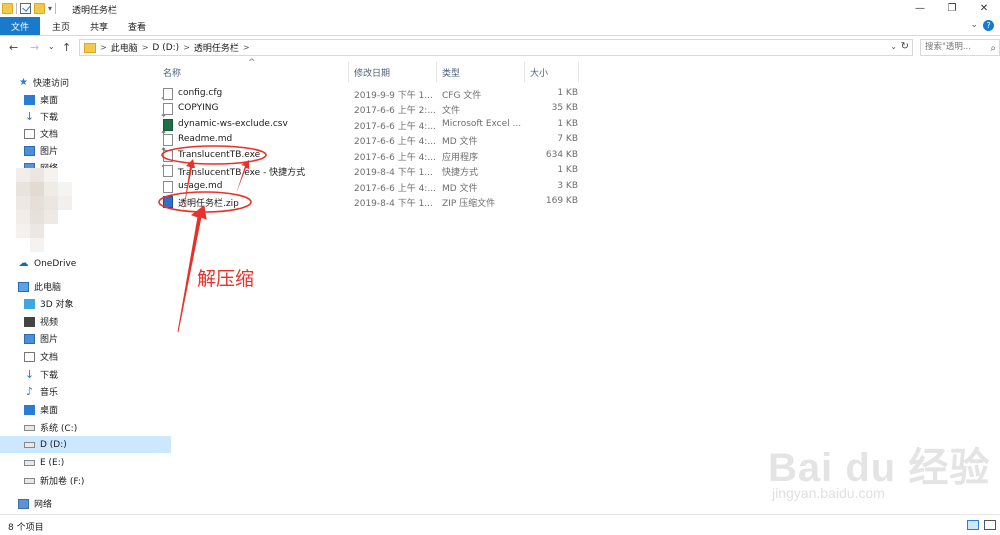 The width and height of the screenshot is (1000, 535). I want to click on annotation-label: 解压缩, so click(226, 279).